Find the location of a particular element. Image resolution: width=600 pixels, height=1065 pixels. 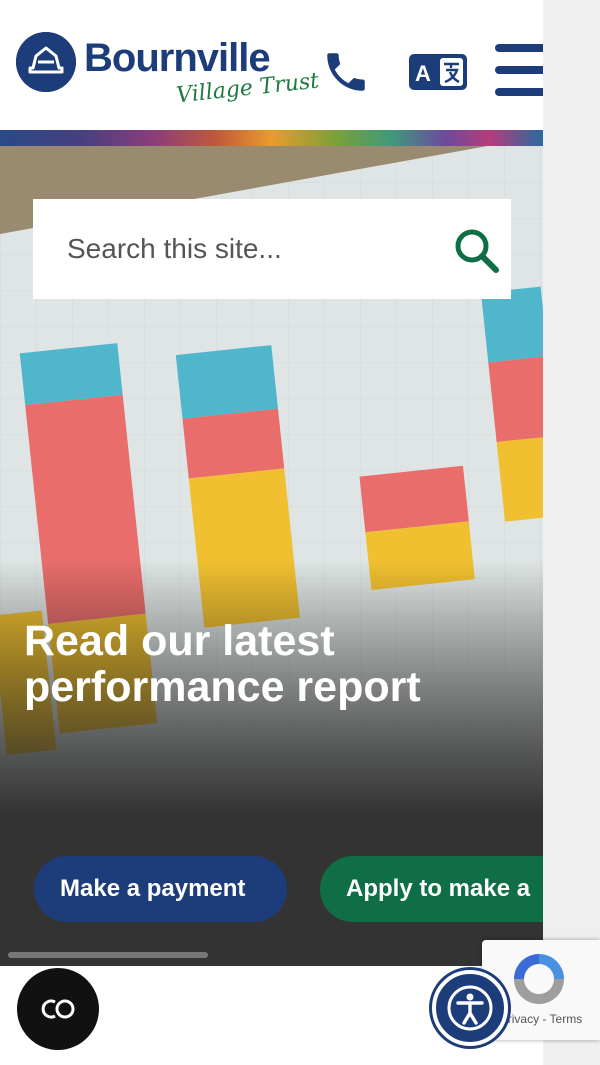

translate-button: A is located at coordinates (438, 72).